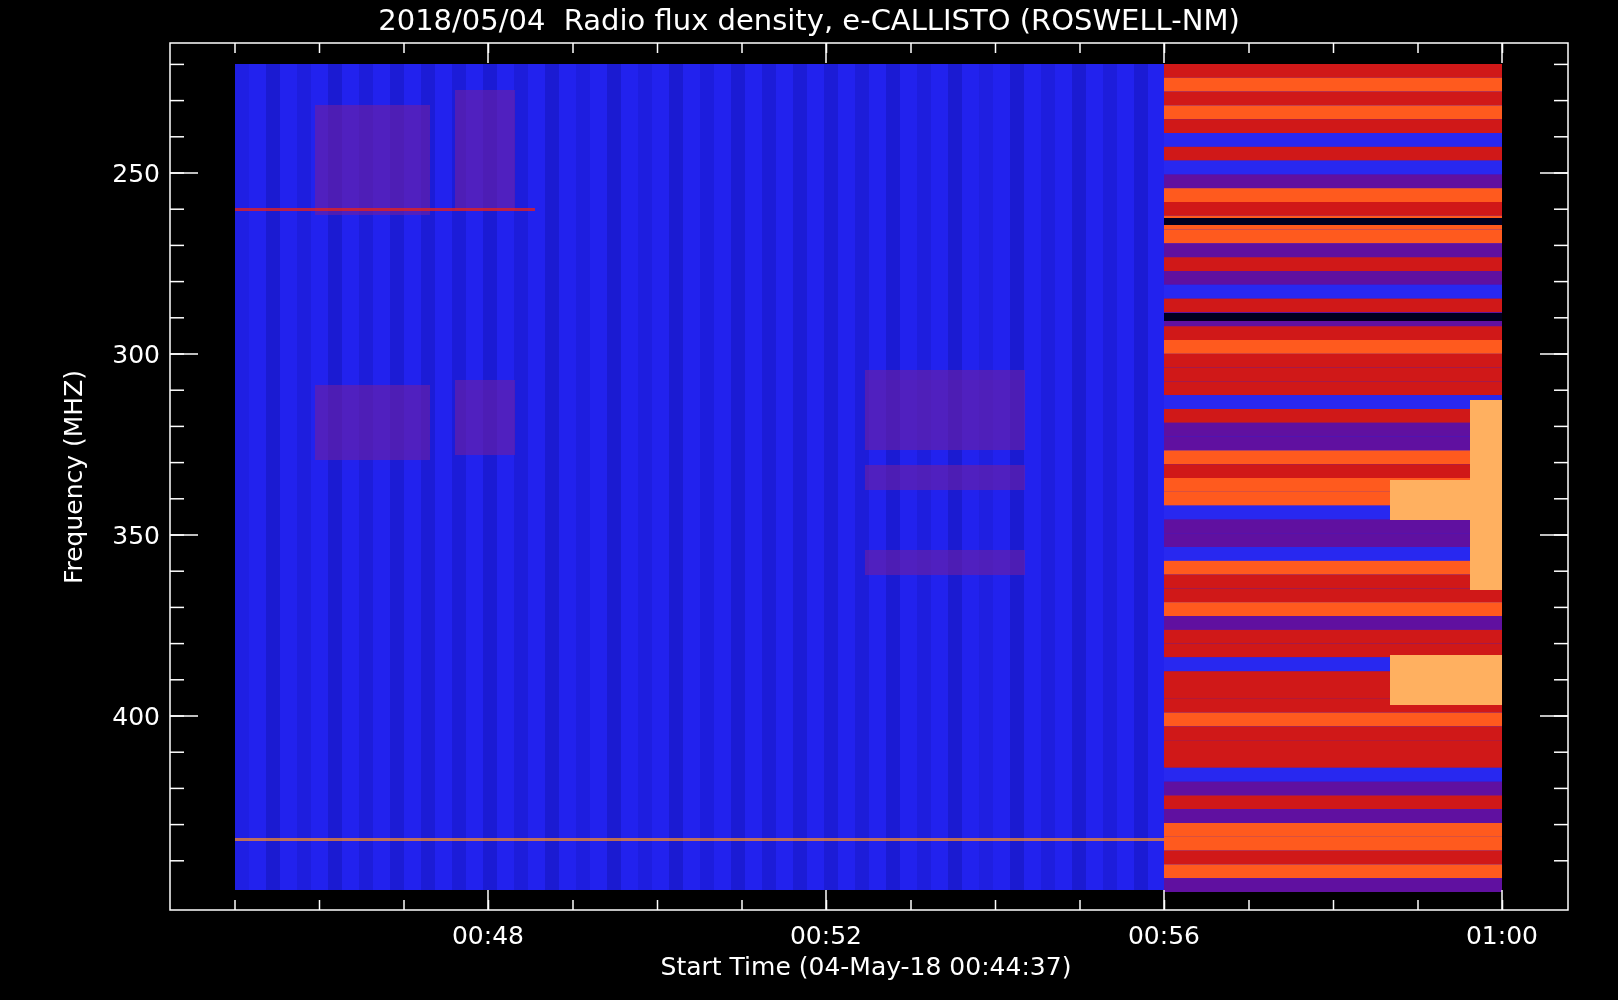 This screenshot has width=1618, height=1000. What do you see at coordinates (488, 935) in the screenshot?
I see `x-tick-label: 00:48` at bounding box center [488, 935].